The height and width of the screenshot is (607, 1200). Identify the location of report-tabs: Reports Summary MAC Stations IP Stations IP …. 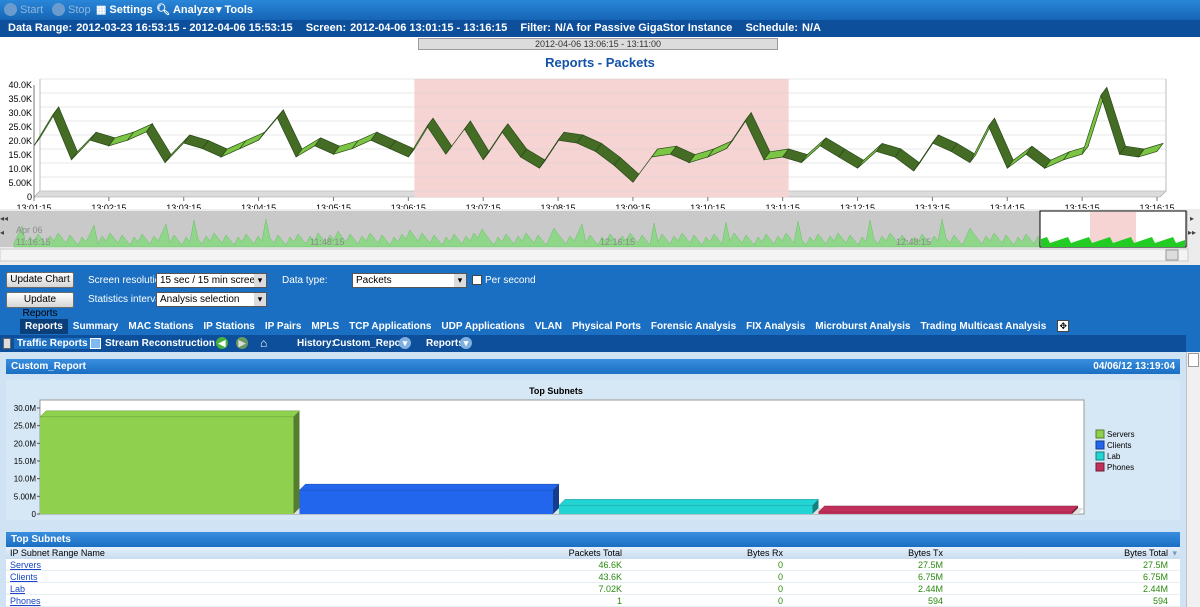
(600, 326).